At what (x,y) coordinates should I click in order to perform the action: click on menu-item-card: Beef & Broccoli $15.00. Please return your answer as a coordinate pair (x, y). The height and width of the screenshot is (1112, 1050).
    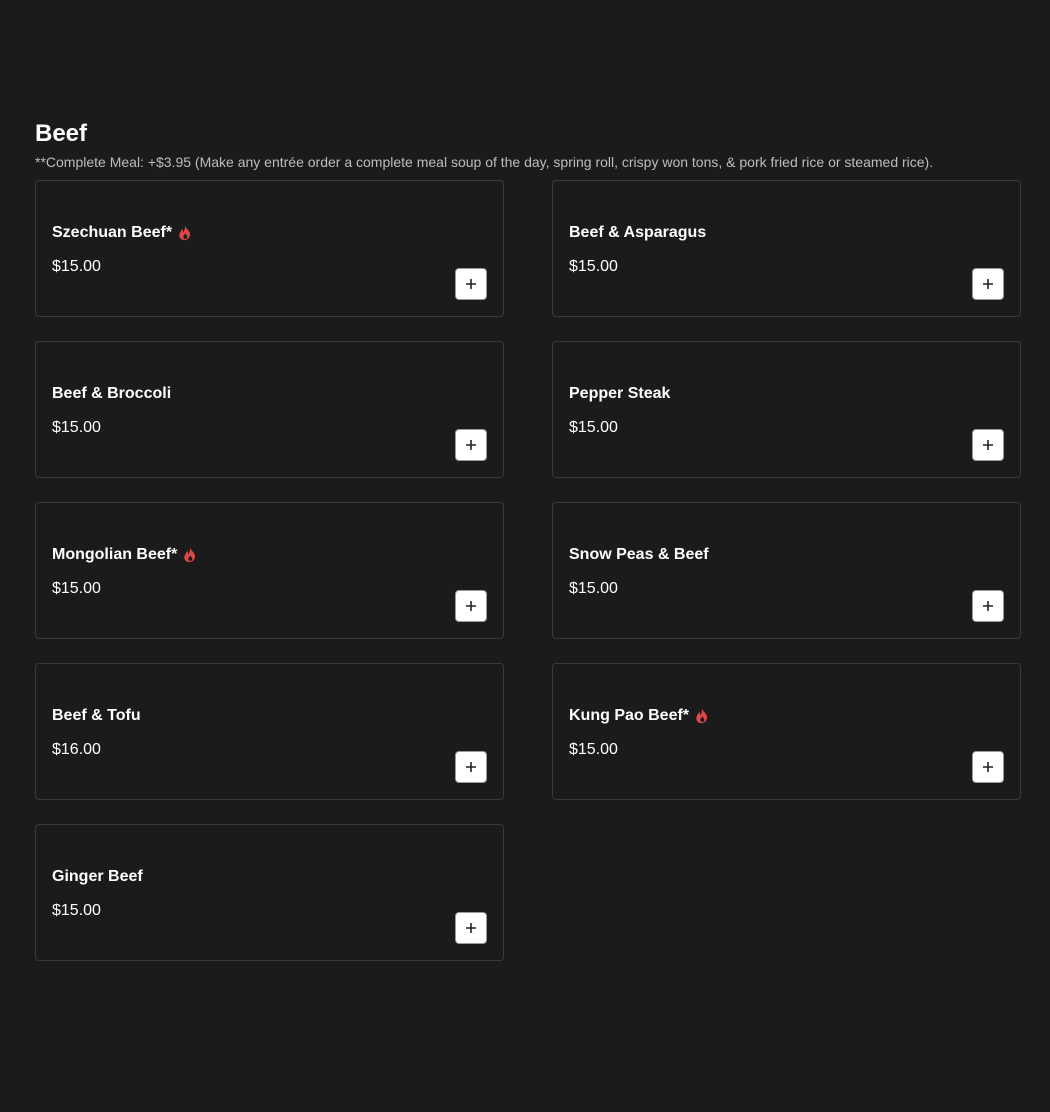
    Looking at the image, I should click on (269, 409).